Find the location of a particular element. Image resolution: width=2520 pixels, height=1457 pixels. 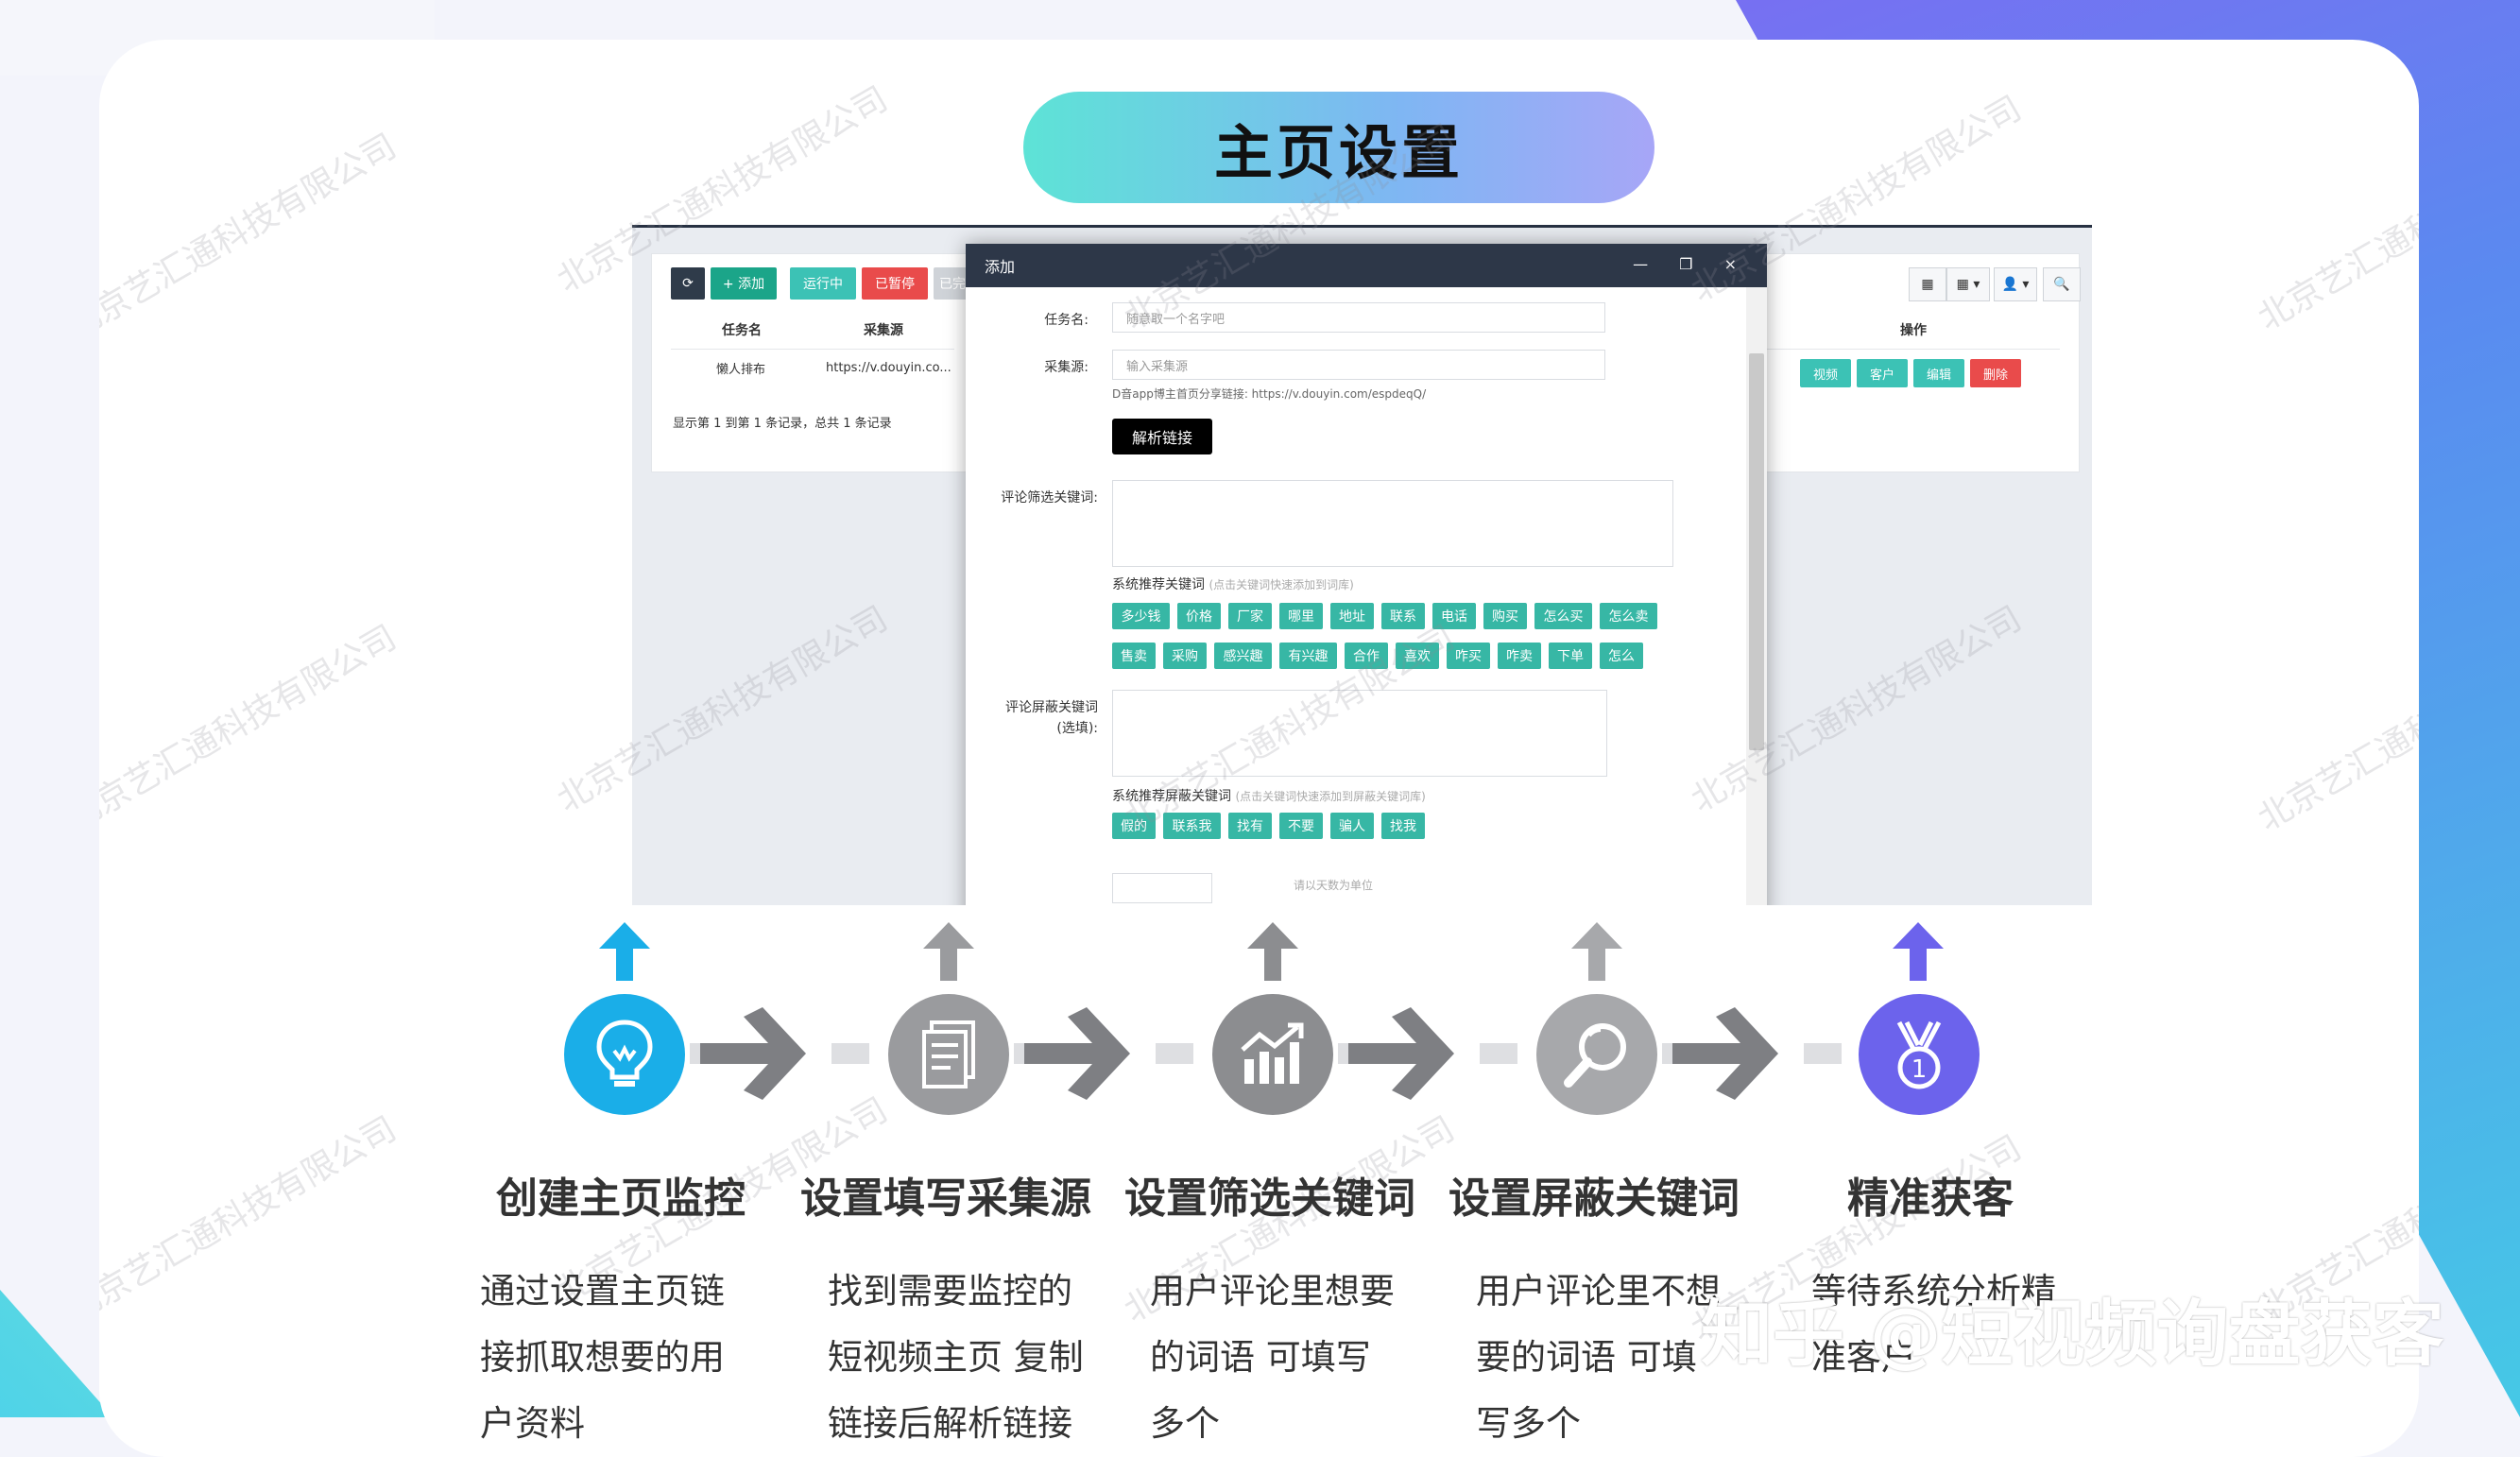

step-desc-line: 通过设置主页链 is located at coordinates (602, 1291).